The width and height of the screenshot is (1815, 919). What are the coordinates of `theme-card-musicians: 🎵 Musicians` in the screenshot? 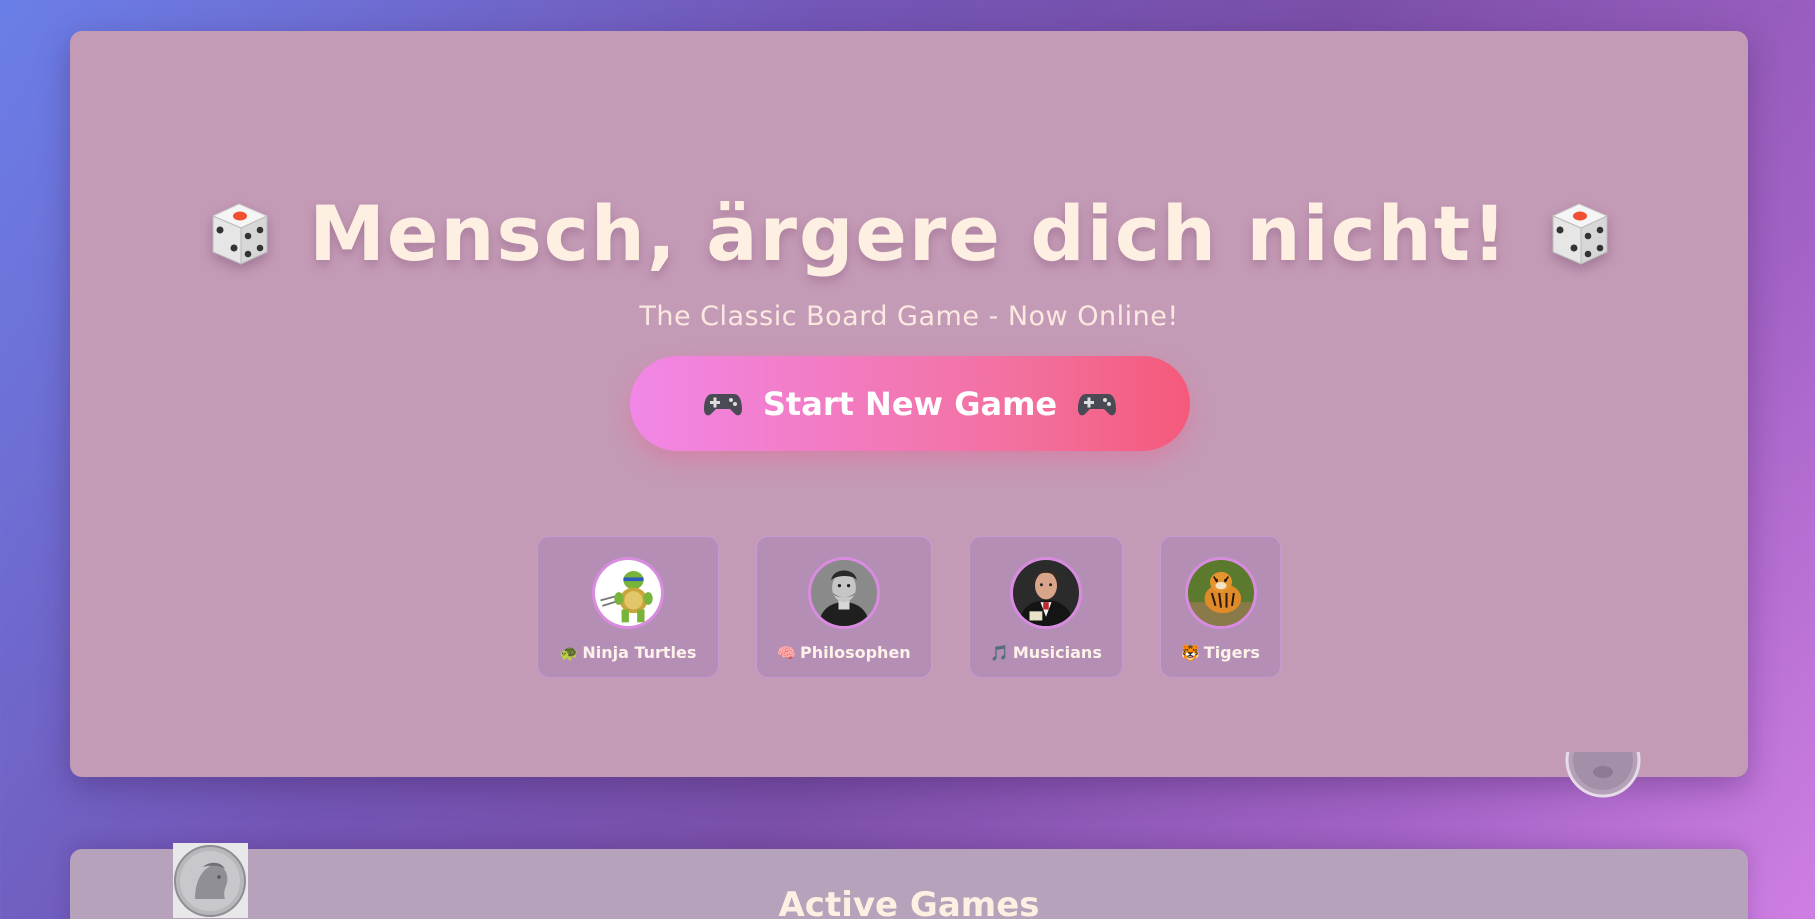 It's located at (1046, 607).